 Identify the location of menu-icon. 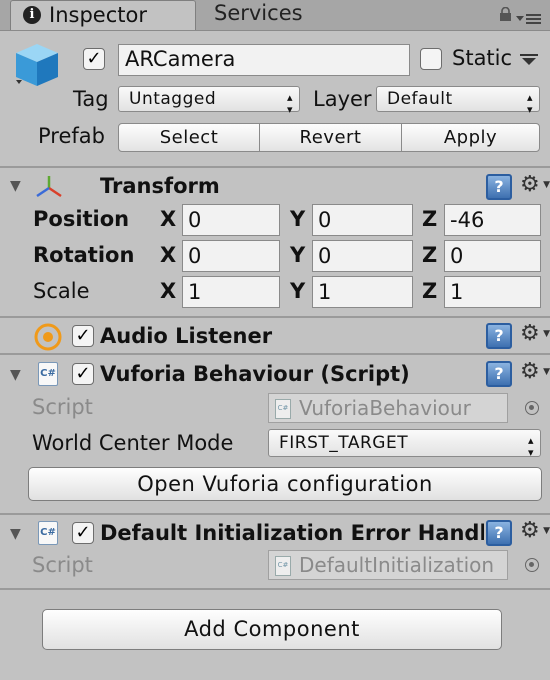
(529, 19).